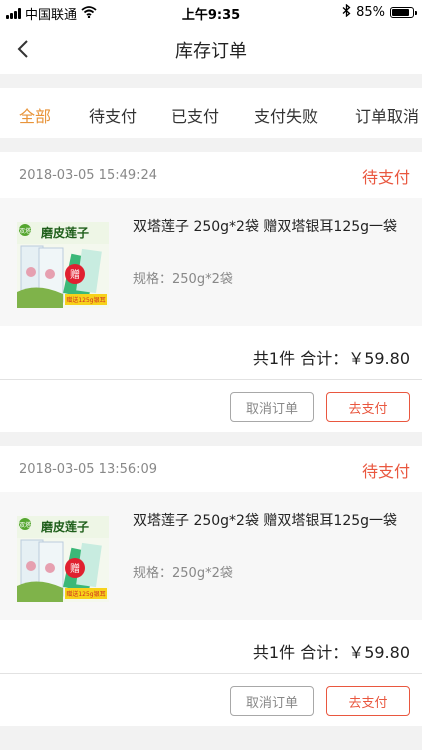 This screenshot has height=750, width=422. I want to click on bluetooth-icon, so click(346, 12).